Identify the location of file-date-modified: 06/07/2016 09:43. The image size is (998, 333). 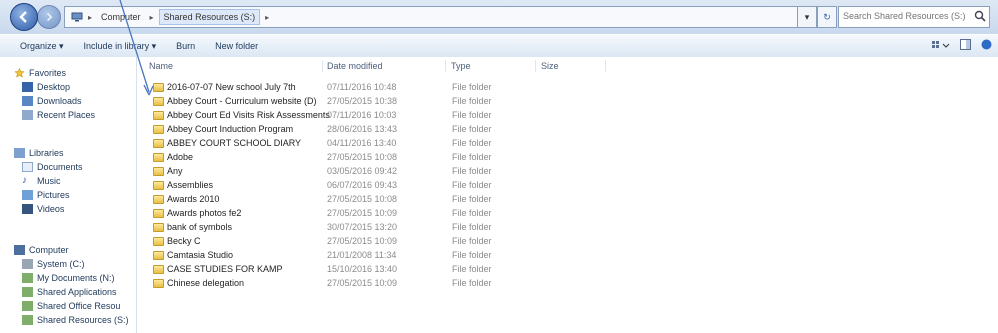
(362, 185).